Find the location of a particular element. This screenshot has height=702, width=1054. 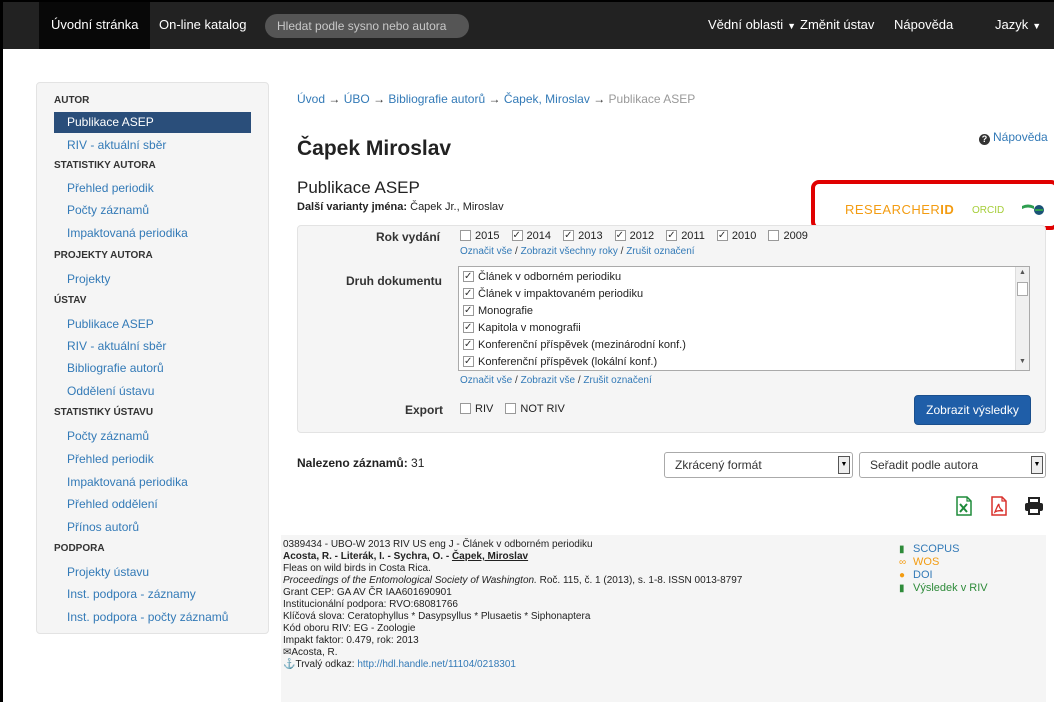

sidebar-item-institute-publications: Publikace ASEP is located at coordinates (152, 324).